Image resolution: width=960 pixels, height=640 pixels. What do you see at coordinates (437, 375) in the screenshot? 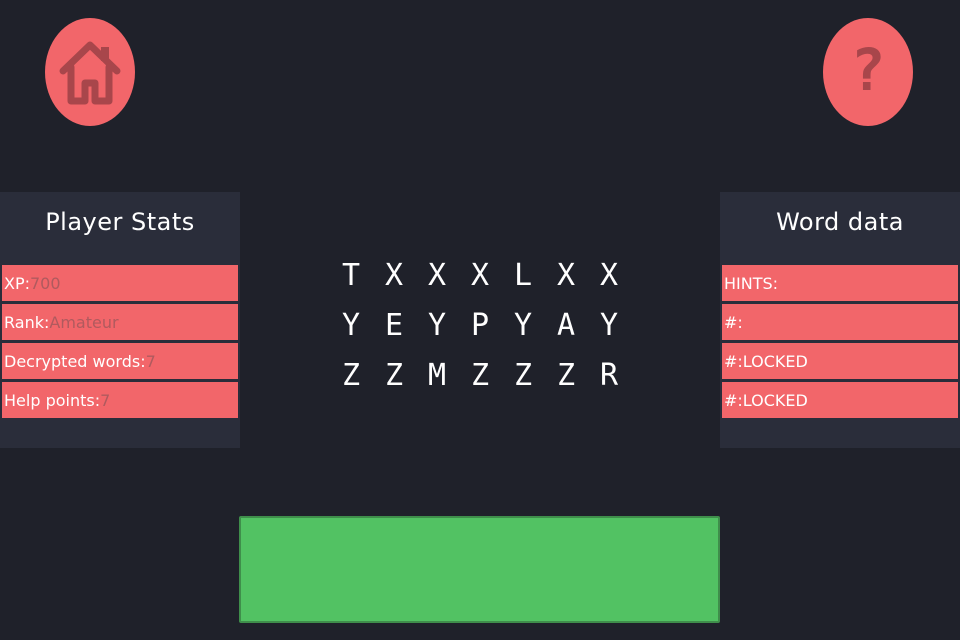
I see `grid-letter: M` at bounding box center [437, 375].